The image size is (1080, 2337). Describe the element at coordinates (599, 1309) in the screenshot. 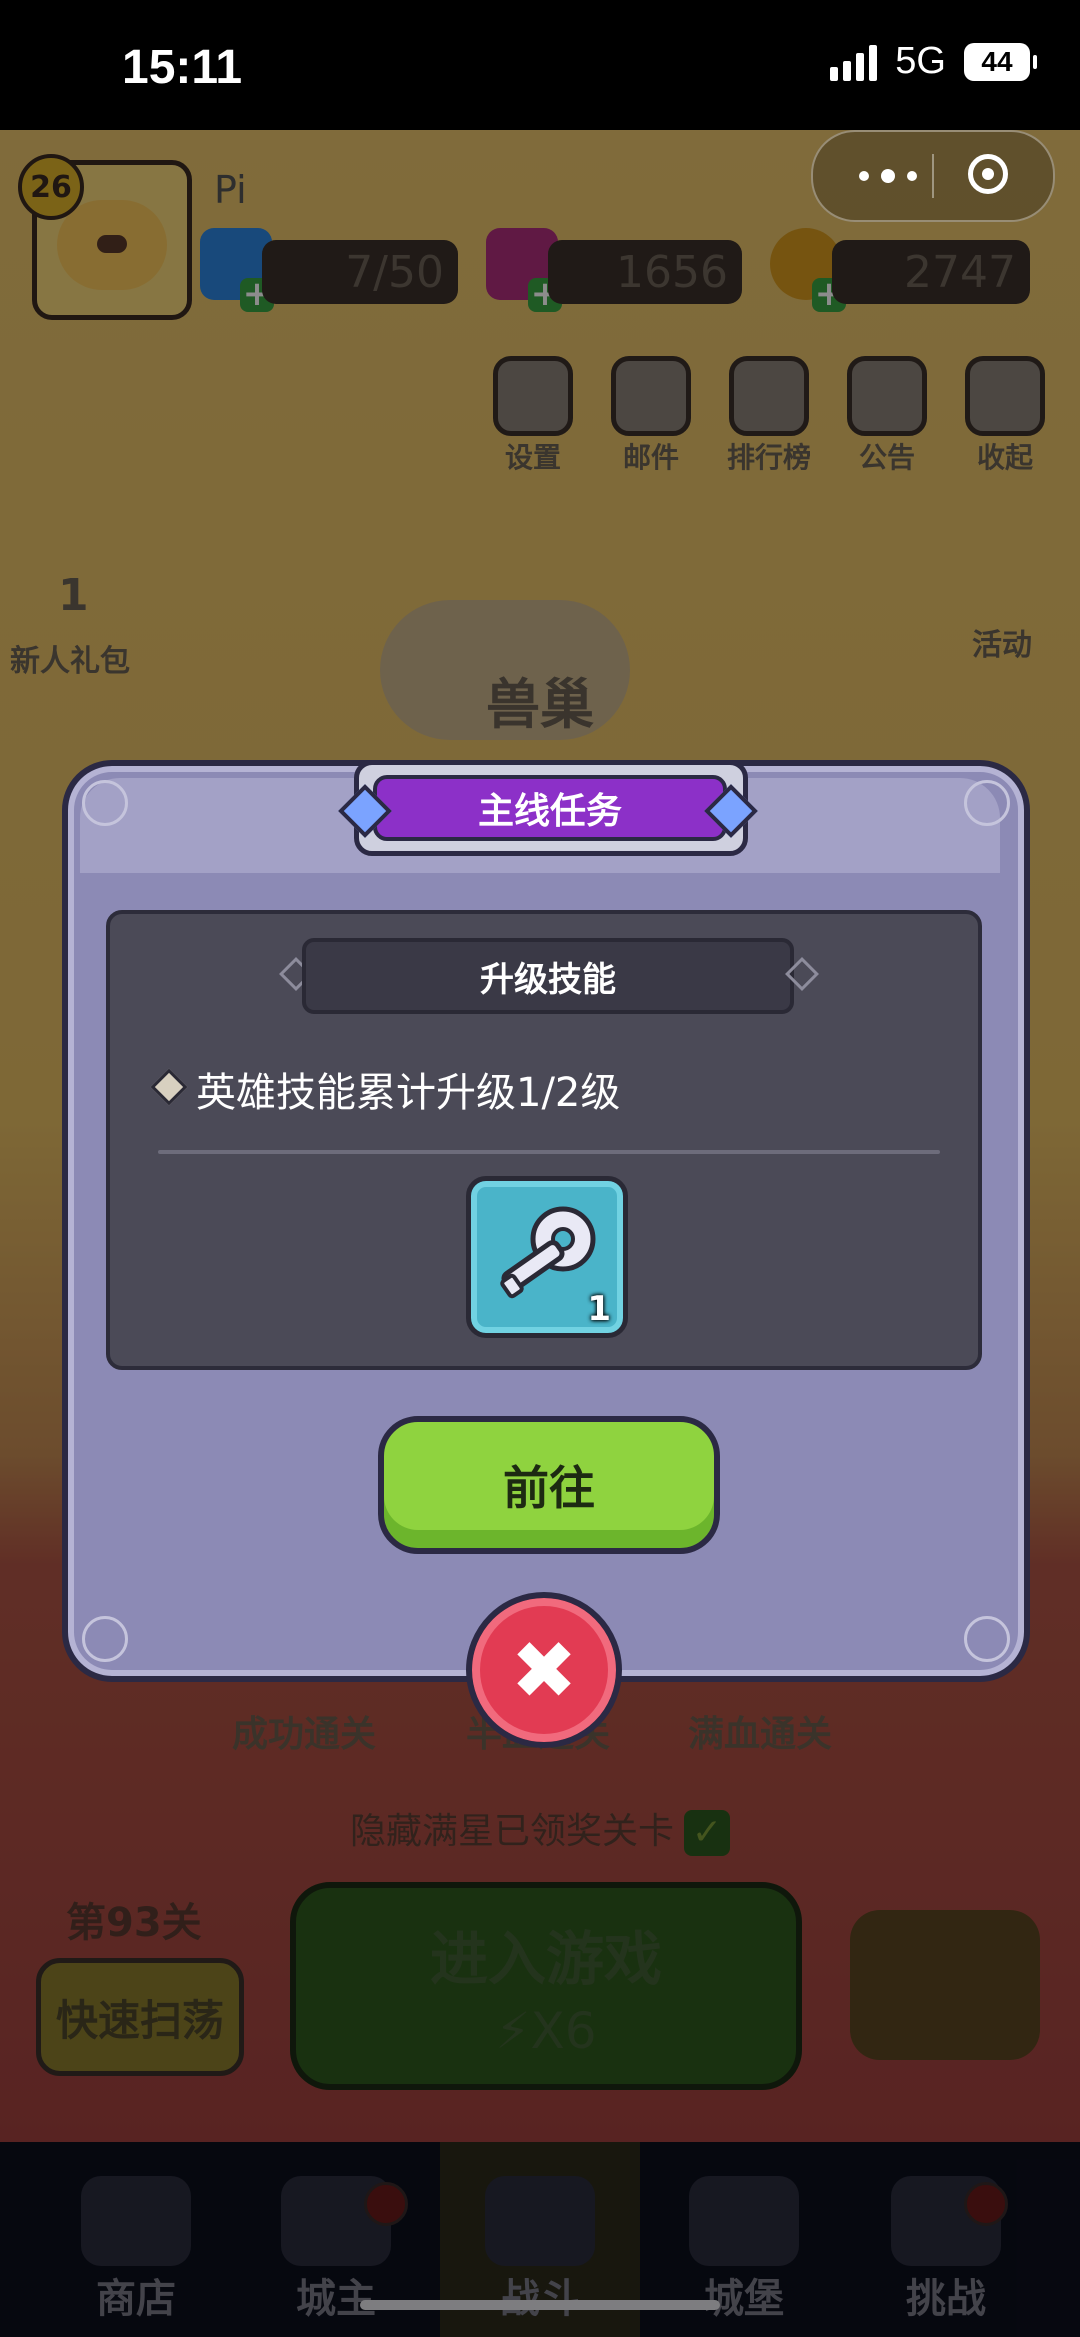

I see `reward-count: 1` at that location.